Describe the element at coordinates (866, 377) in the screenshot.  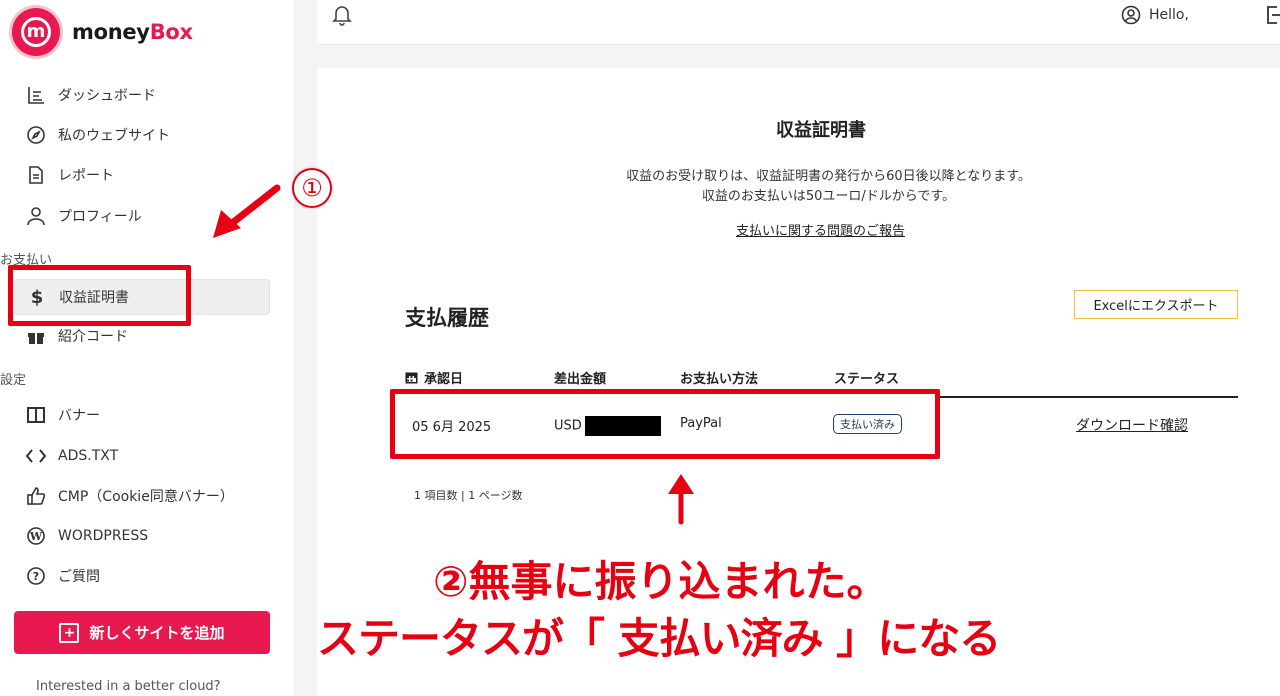
I see `column-header-status: ステータス` at that location.